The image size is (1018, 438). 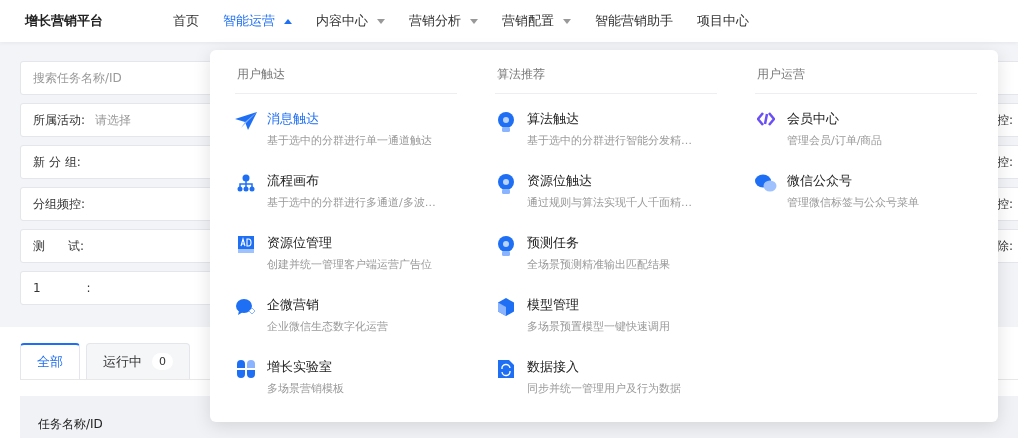 I want to click on column-header: 任务名称/ID, so click(x=70, y=424).